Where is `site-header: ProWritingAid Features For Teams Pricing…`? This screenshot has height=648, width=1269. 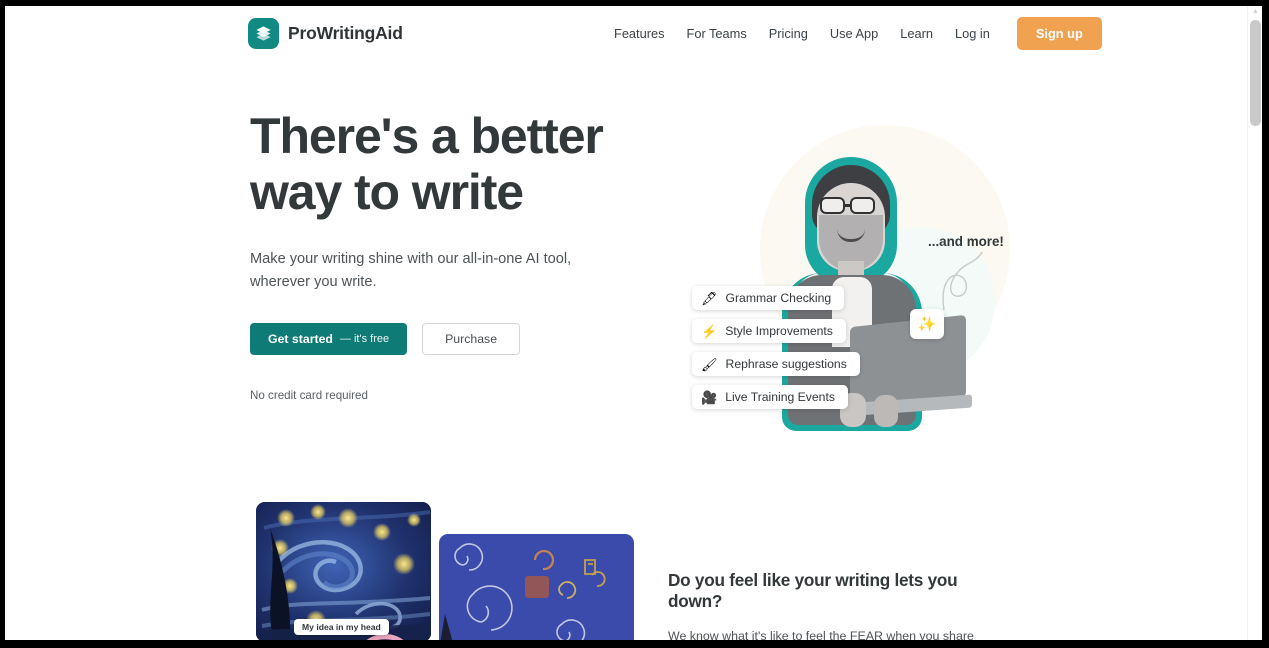
site-header: ProWritingAid Features For Teams Pricing… is located at coordinates (626, 34).